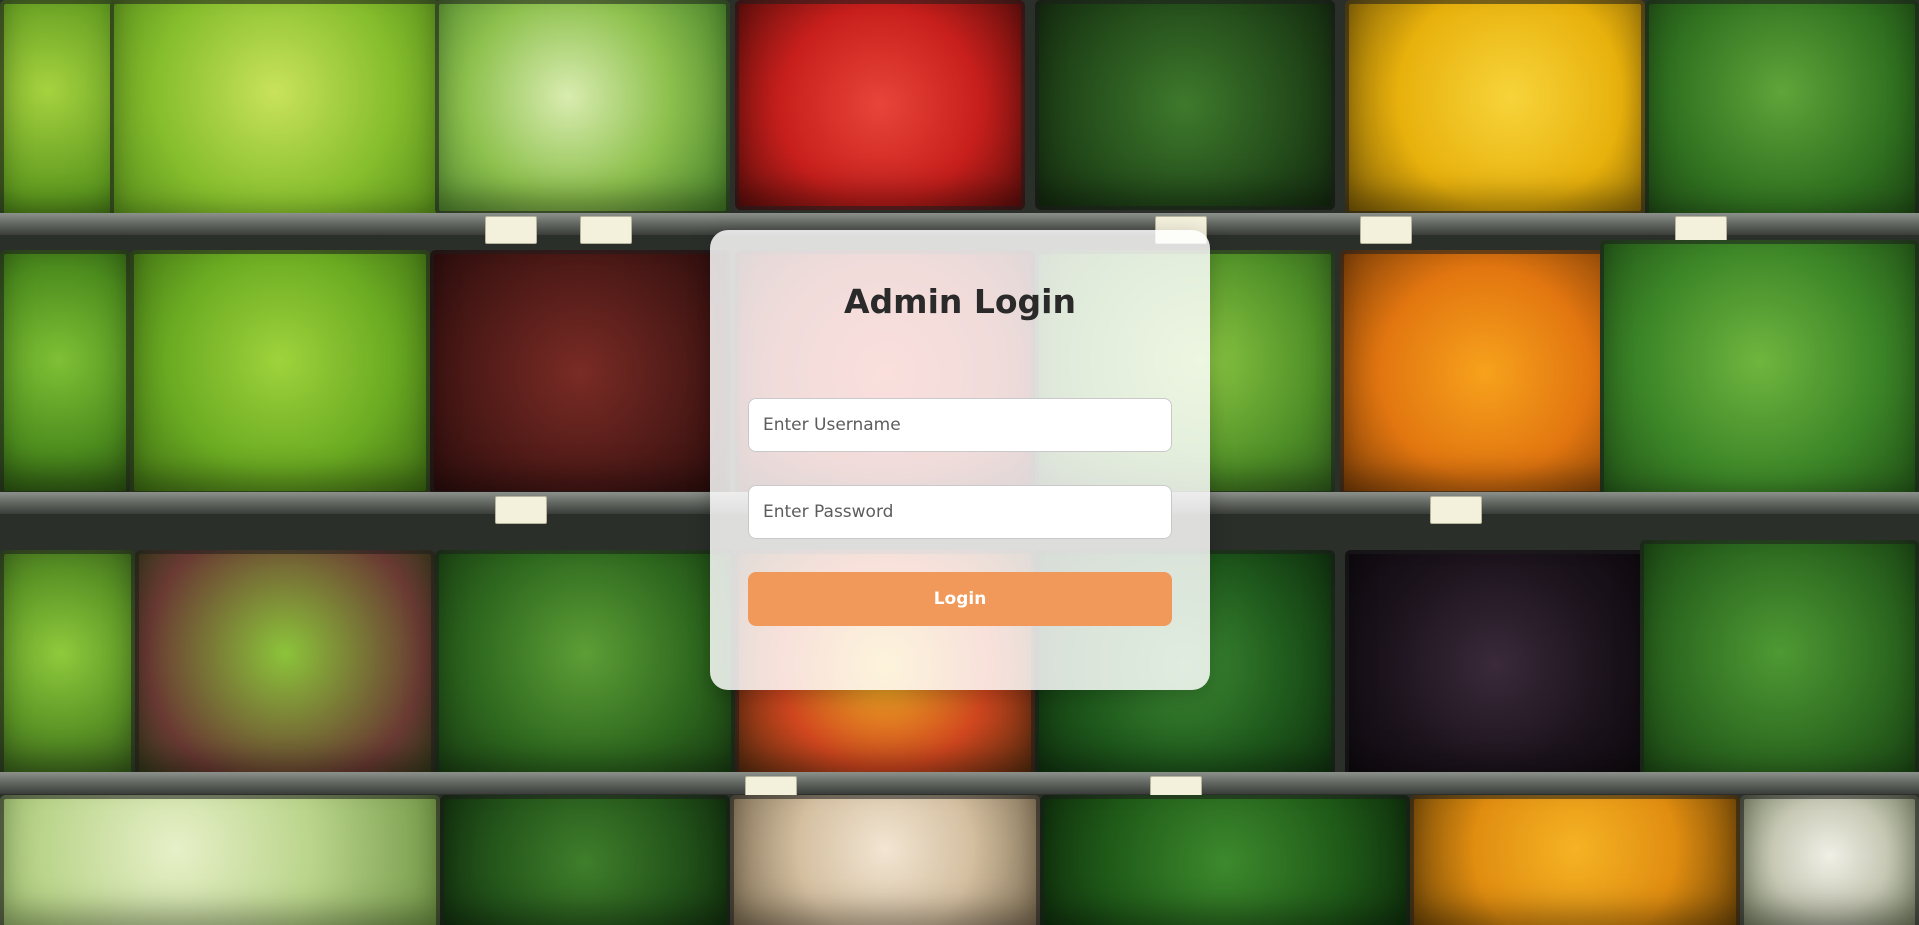 The height and width of the screenshot is (925, 1919). I want to click on password-input, so click(960, 512).